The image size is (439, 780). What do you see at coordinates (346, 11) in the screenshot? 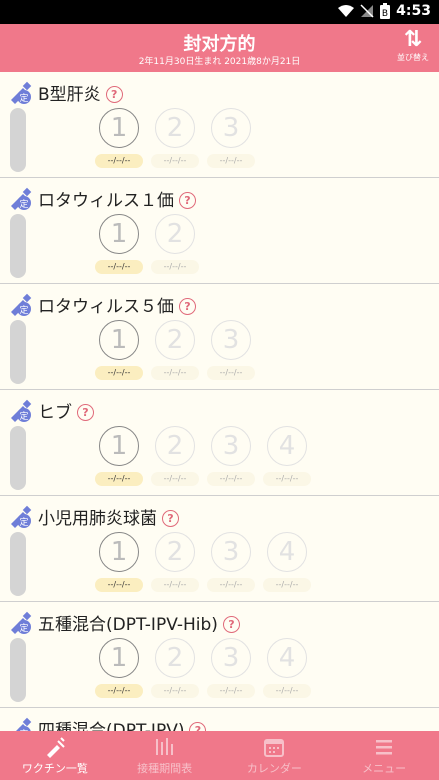
I see `wifi-icon` at bounding box center [346, 11].